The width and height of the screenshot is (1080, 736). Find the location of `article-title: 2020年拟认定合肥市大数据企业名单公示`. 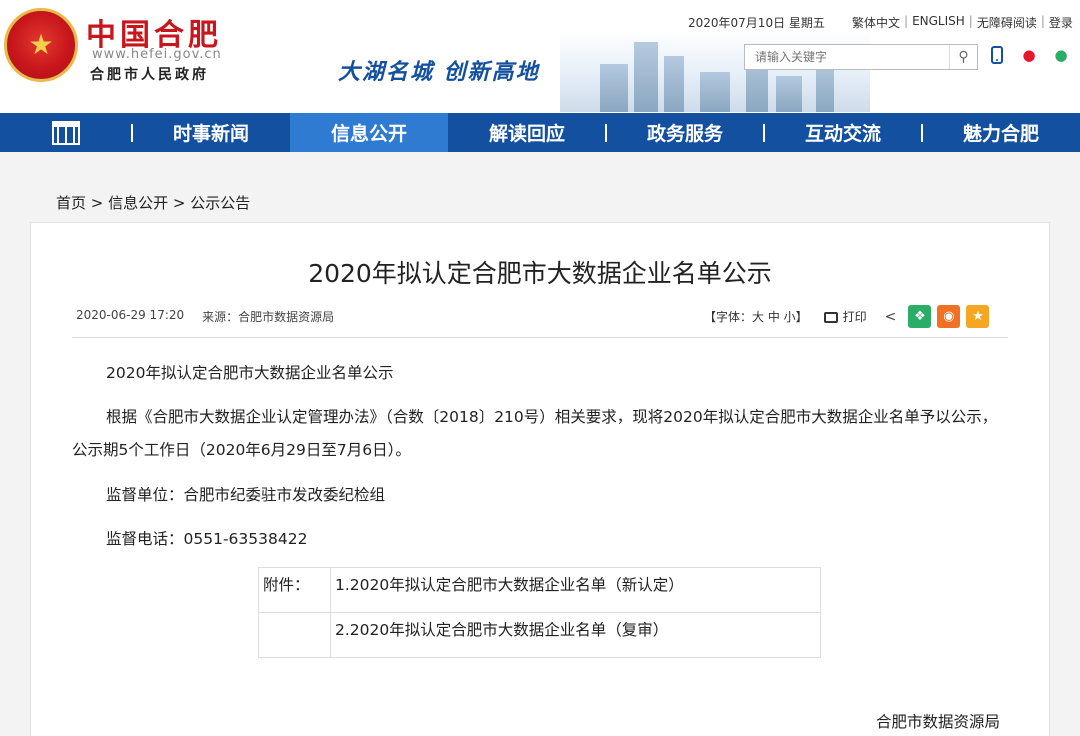

article-title: 2020年拟认定合肥市大数据企业名单公示 is located at coordinates (540, 273).